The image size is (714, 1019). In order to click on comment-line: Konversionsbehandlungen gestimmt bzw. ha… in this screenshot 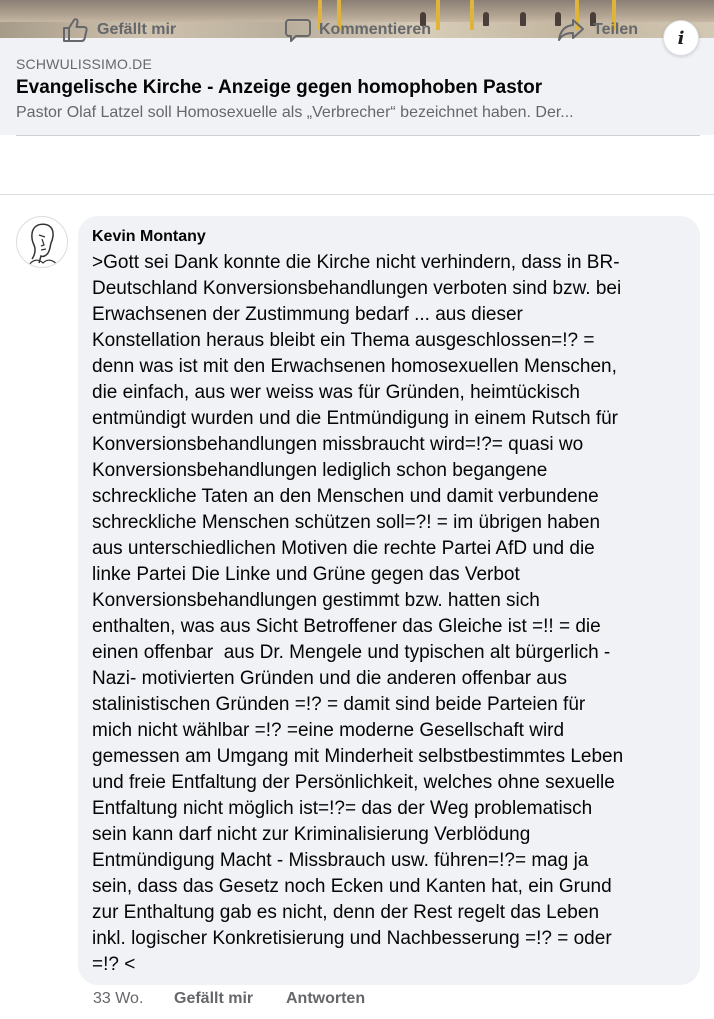, I will do `click(316, 600)`.